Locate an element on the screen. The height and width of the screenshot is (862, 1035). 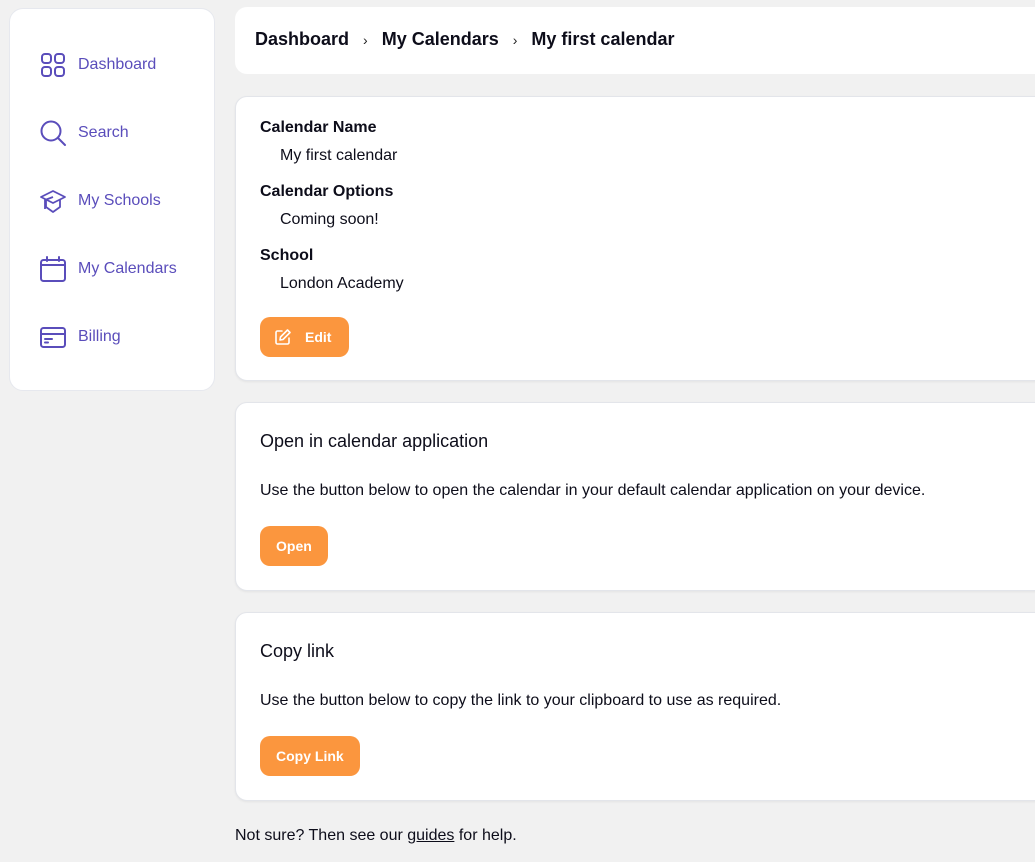
sidebar-item-my-calendars: My Calendars is located at coordinates (108, 269).